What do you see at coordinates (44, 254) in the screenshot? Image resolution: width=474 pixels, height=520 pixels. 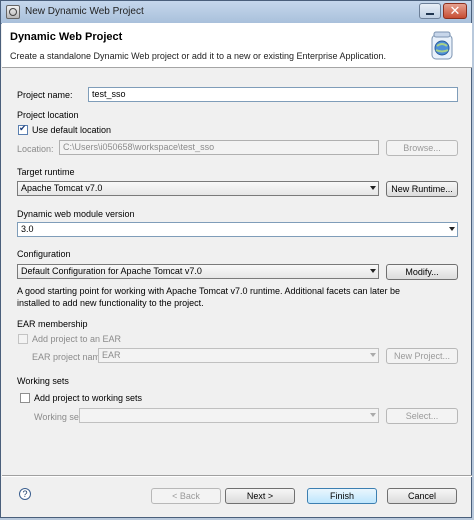 I see `configuration-label: Configuration` at bounding box center [44, 254].